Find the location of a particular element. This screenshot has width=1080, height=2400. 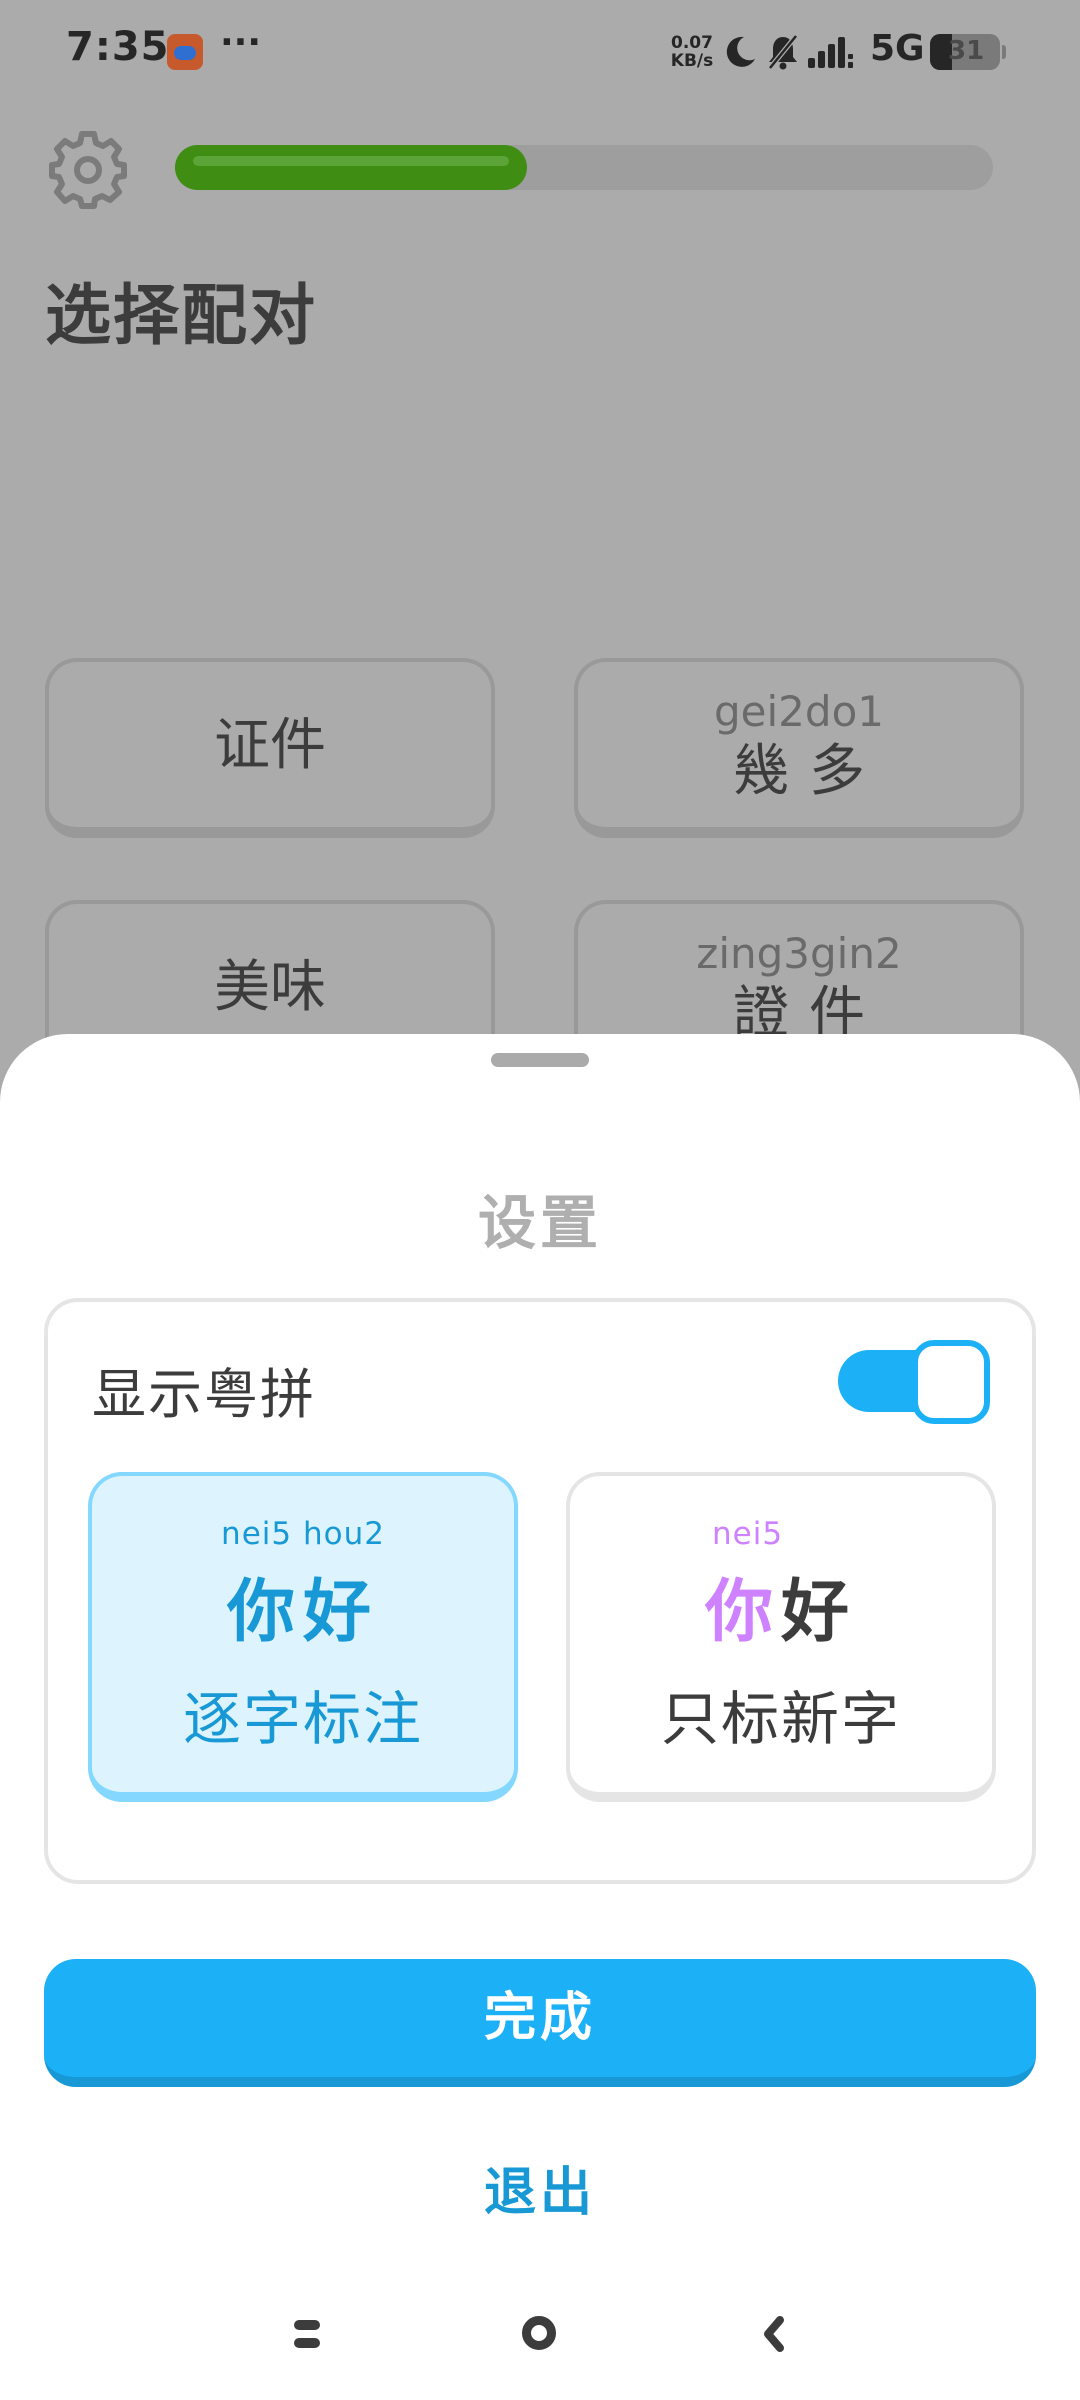

card-word: 证件 is located at coordinates (270, 745).